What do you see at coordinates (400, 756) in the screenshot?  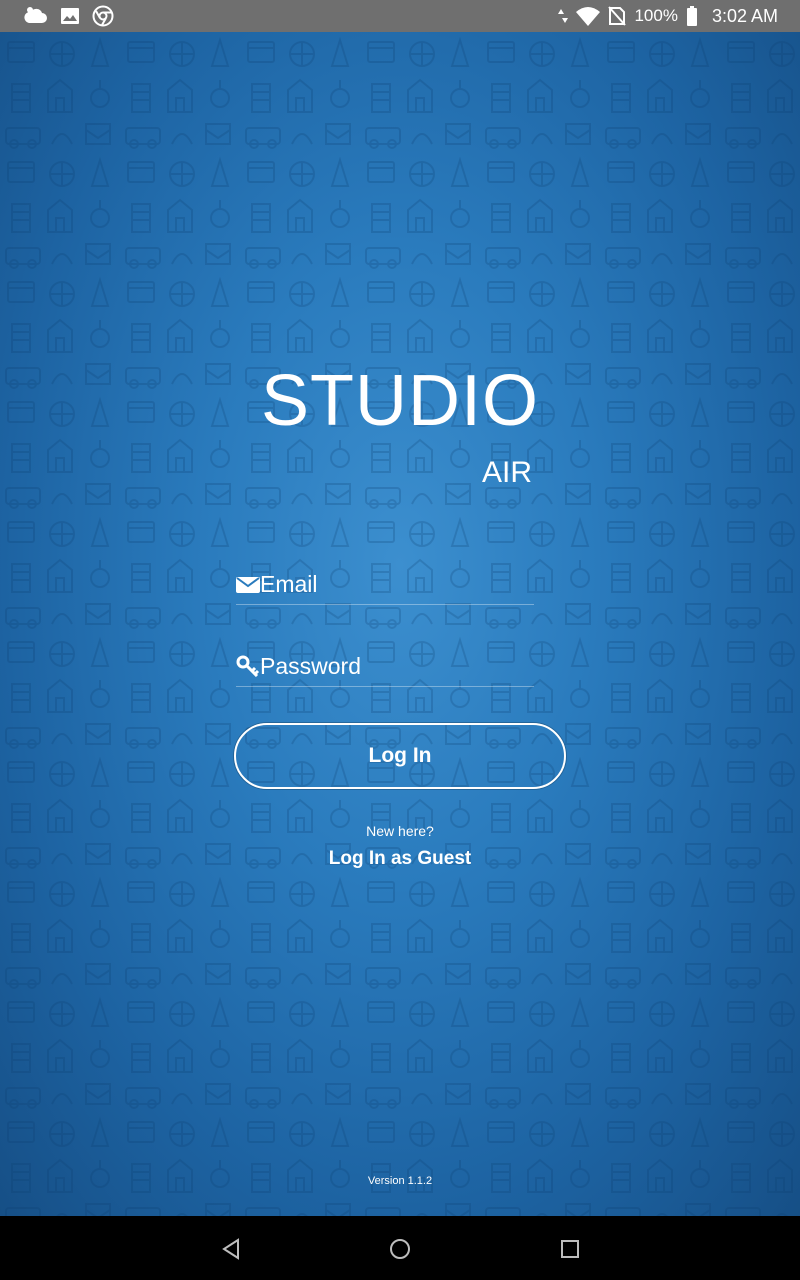 I see `login-button: Log In` at bounding box center [400, 756].